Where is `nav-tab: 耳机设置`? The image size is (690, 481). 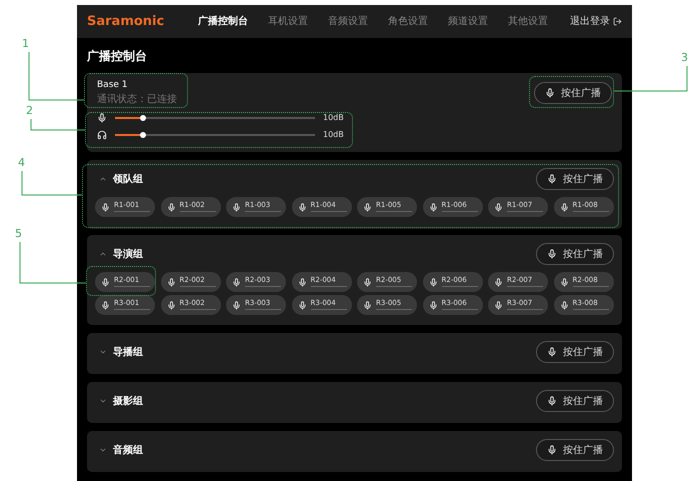 nav-tab: 耳机设置 is located at coordinates (288, 21).